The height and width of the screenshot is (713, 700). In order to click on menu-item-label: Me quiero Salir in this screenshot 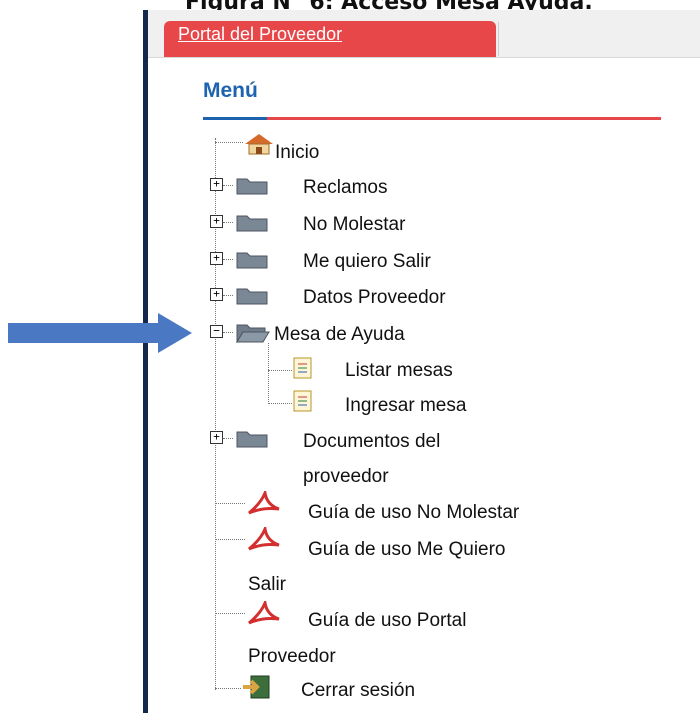, I will do `click(367, 261)`.